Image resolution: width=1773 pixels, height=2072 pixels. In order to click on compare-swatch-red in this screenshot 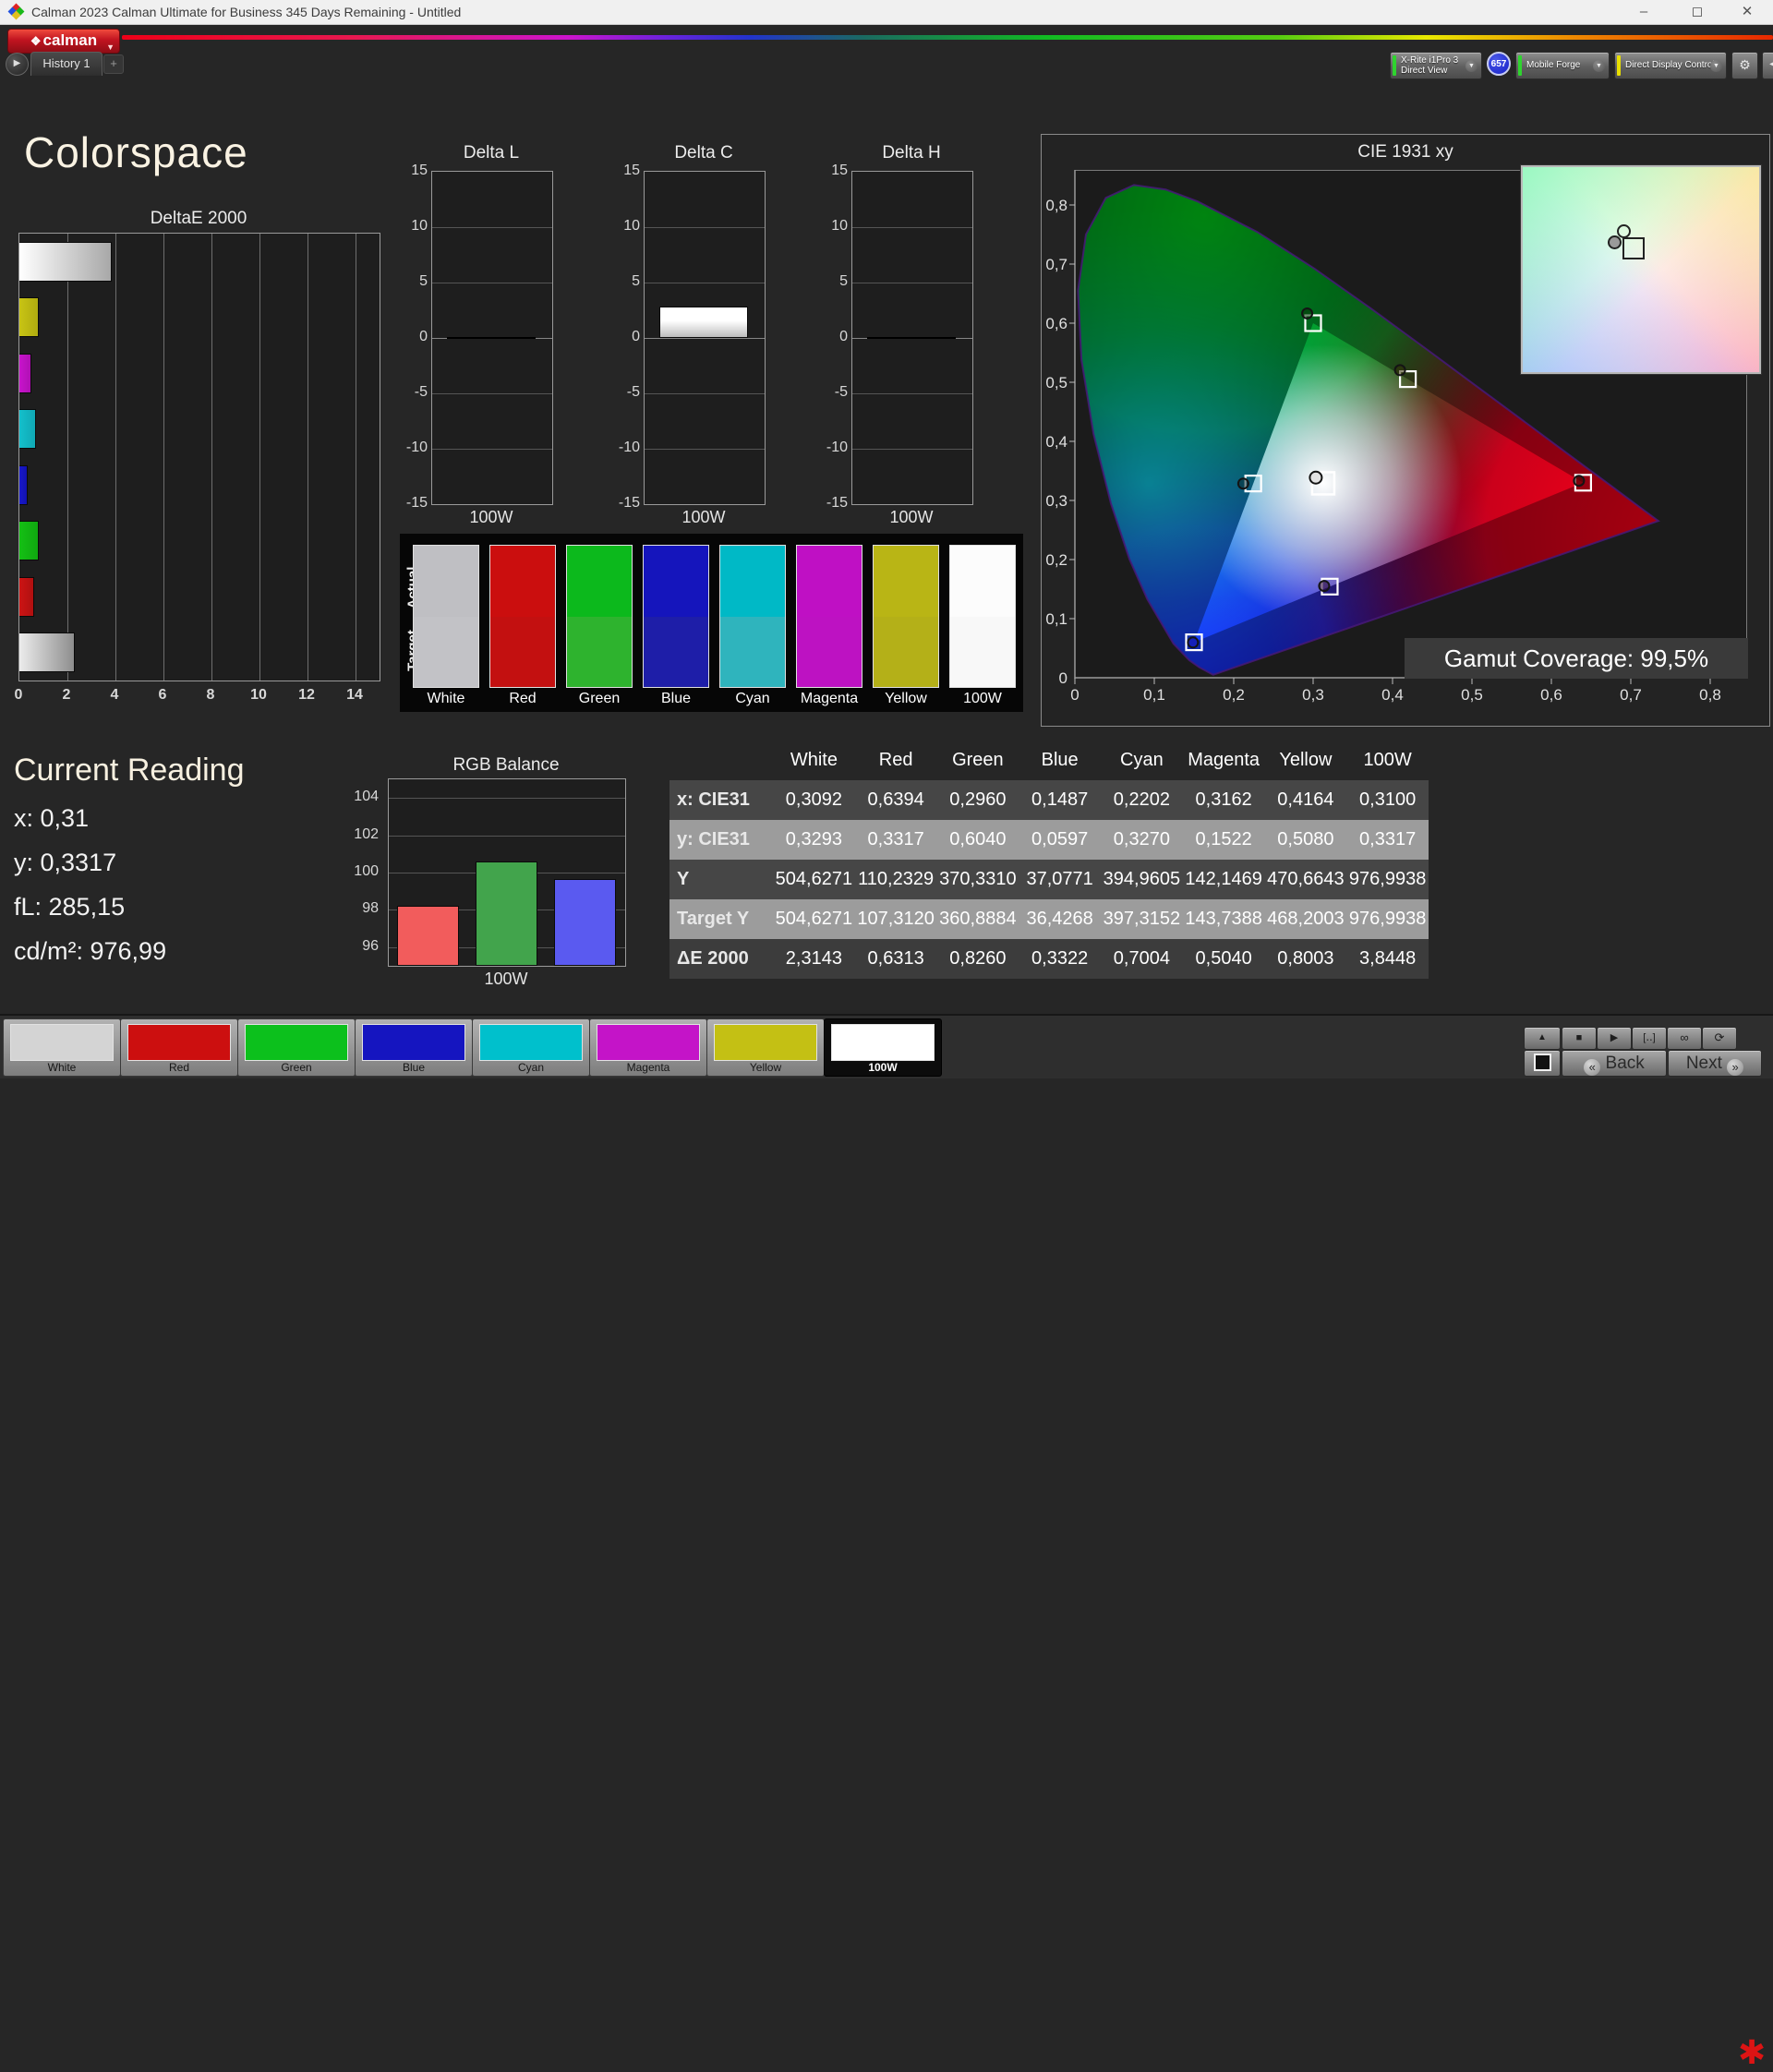, I will do `click(523, 616)`.